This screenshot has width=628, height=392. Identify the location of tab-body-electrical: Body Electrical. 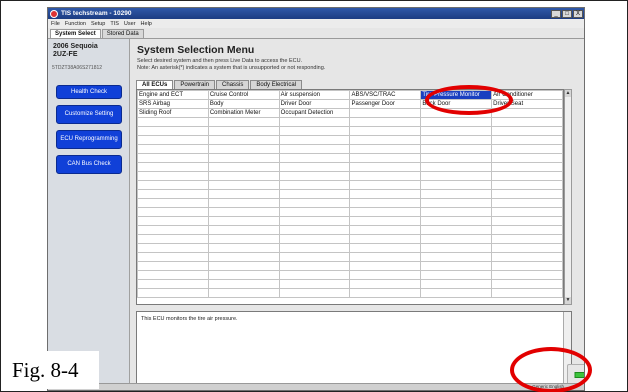
(276, 84).